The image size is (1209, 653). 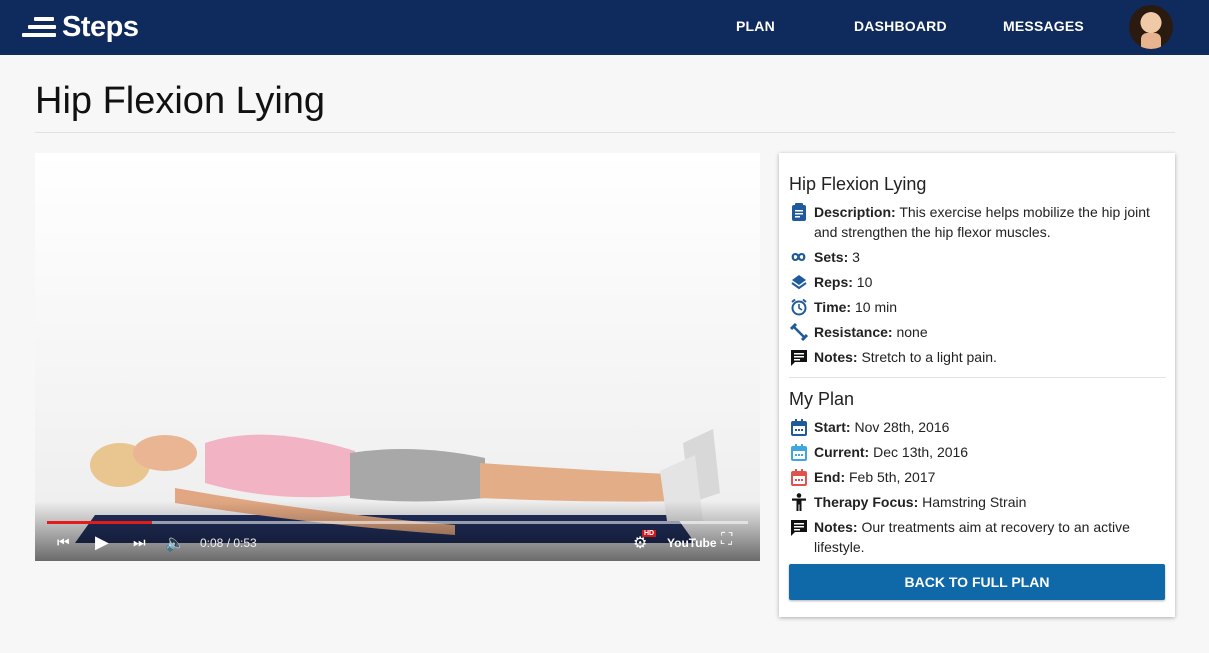 I want to click on infinity-icon, so click(x=799, y=257).